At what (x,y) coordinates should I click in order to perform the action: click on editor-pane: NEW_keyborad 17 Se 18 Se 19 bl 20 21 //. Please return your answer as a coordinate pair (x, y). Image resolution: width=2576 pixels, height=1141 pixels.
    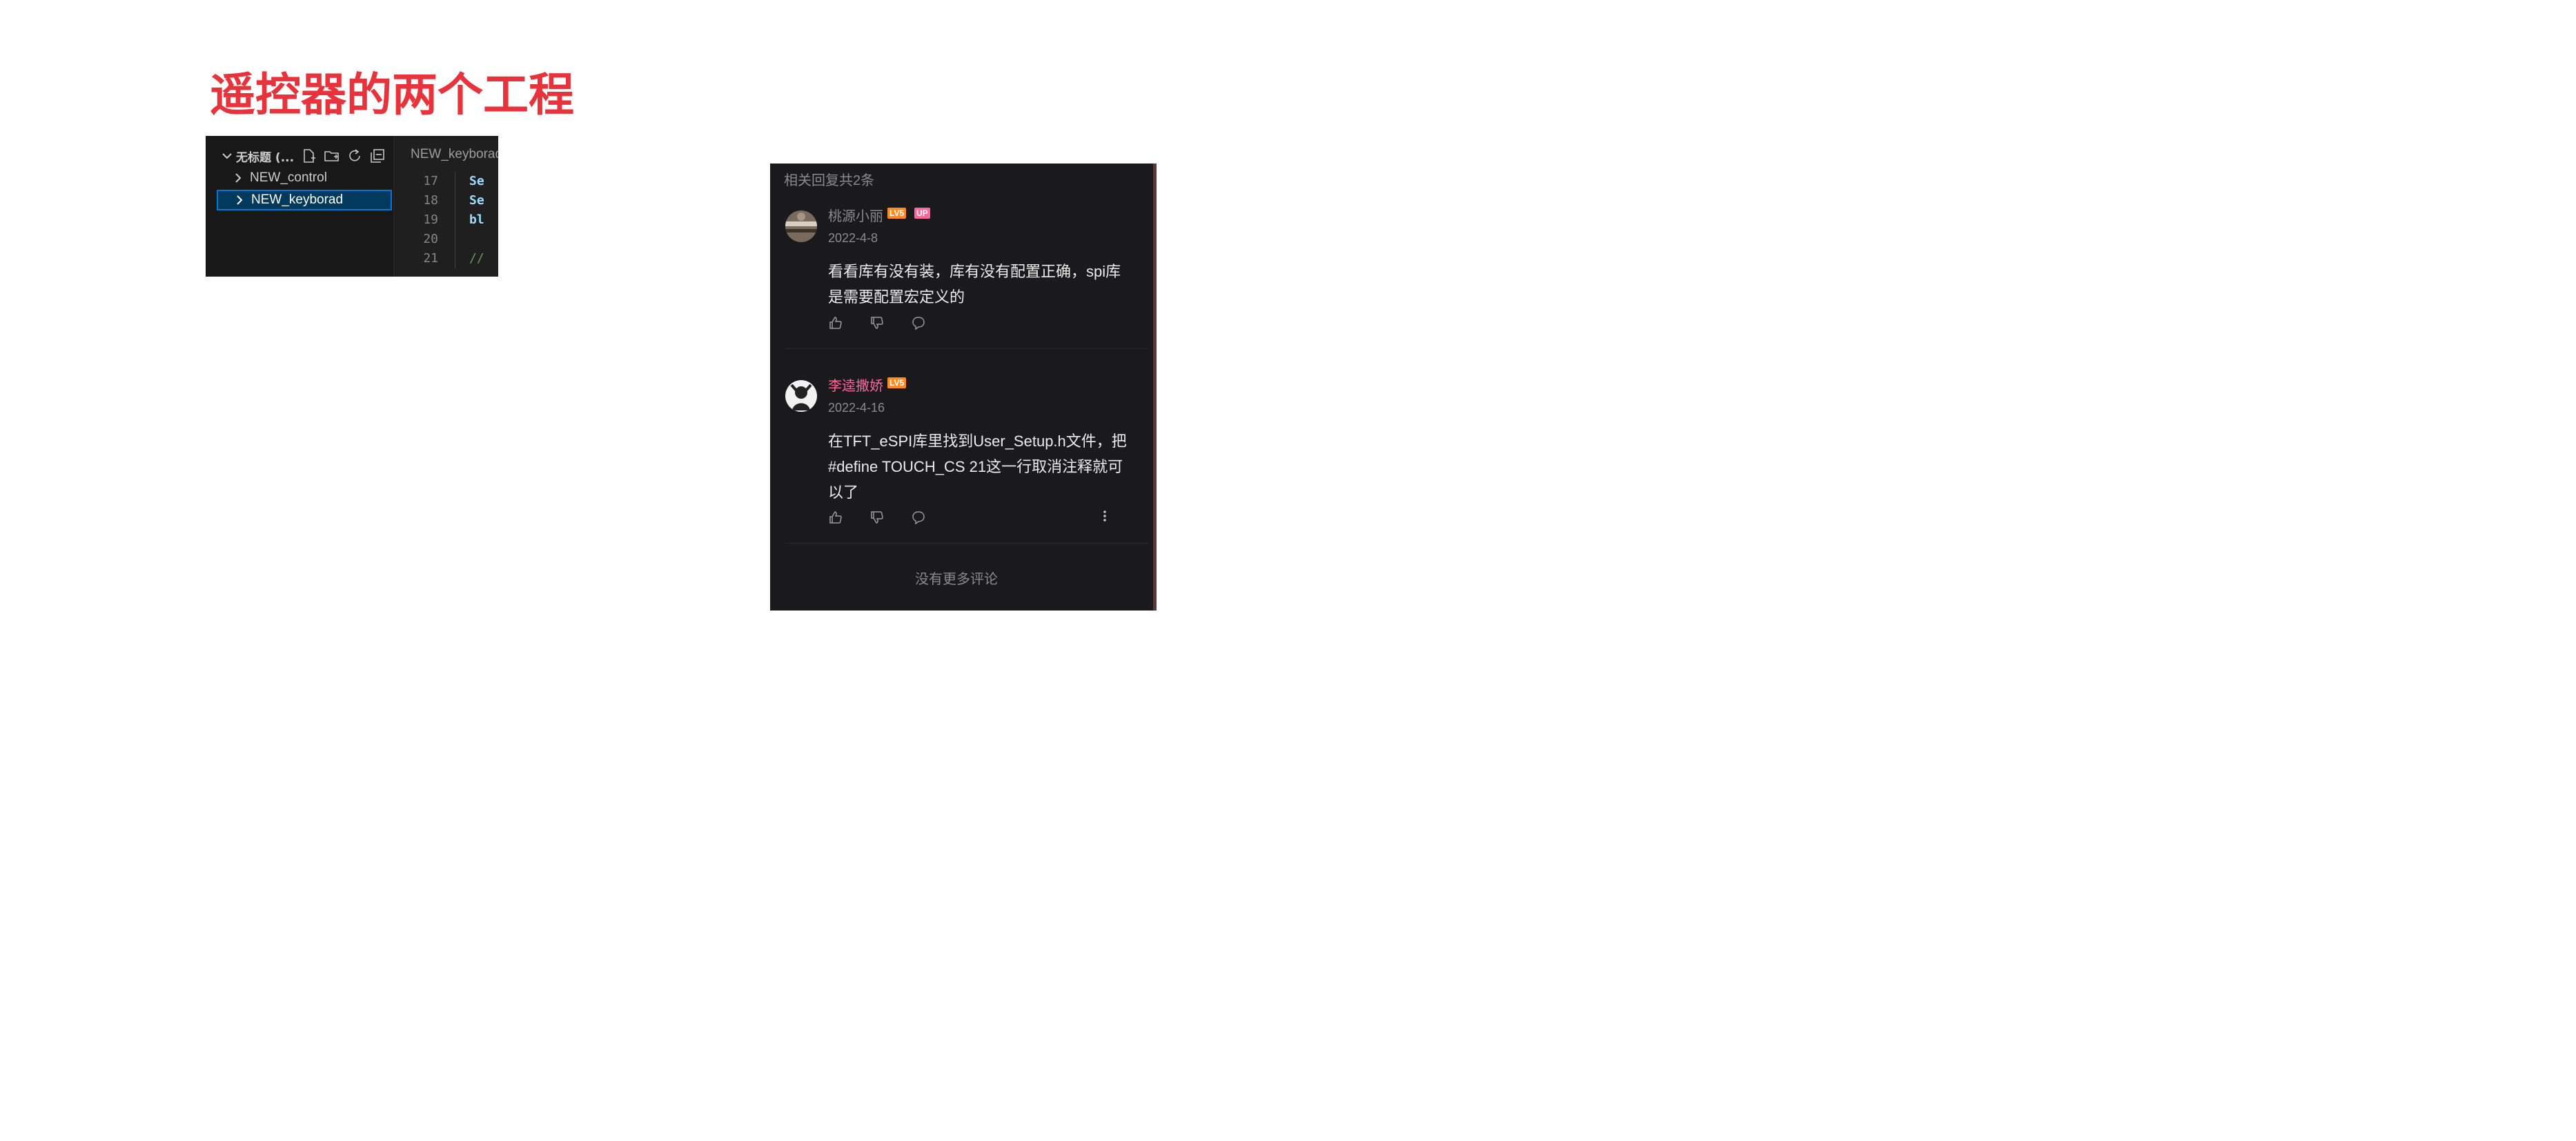
    Looking at the image, I should click on (445, 206).